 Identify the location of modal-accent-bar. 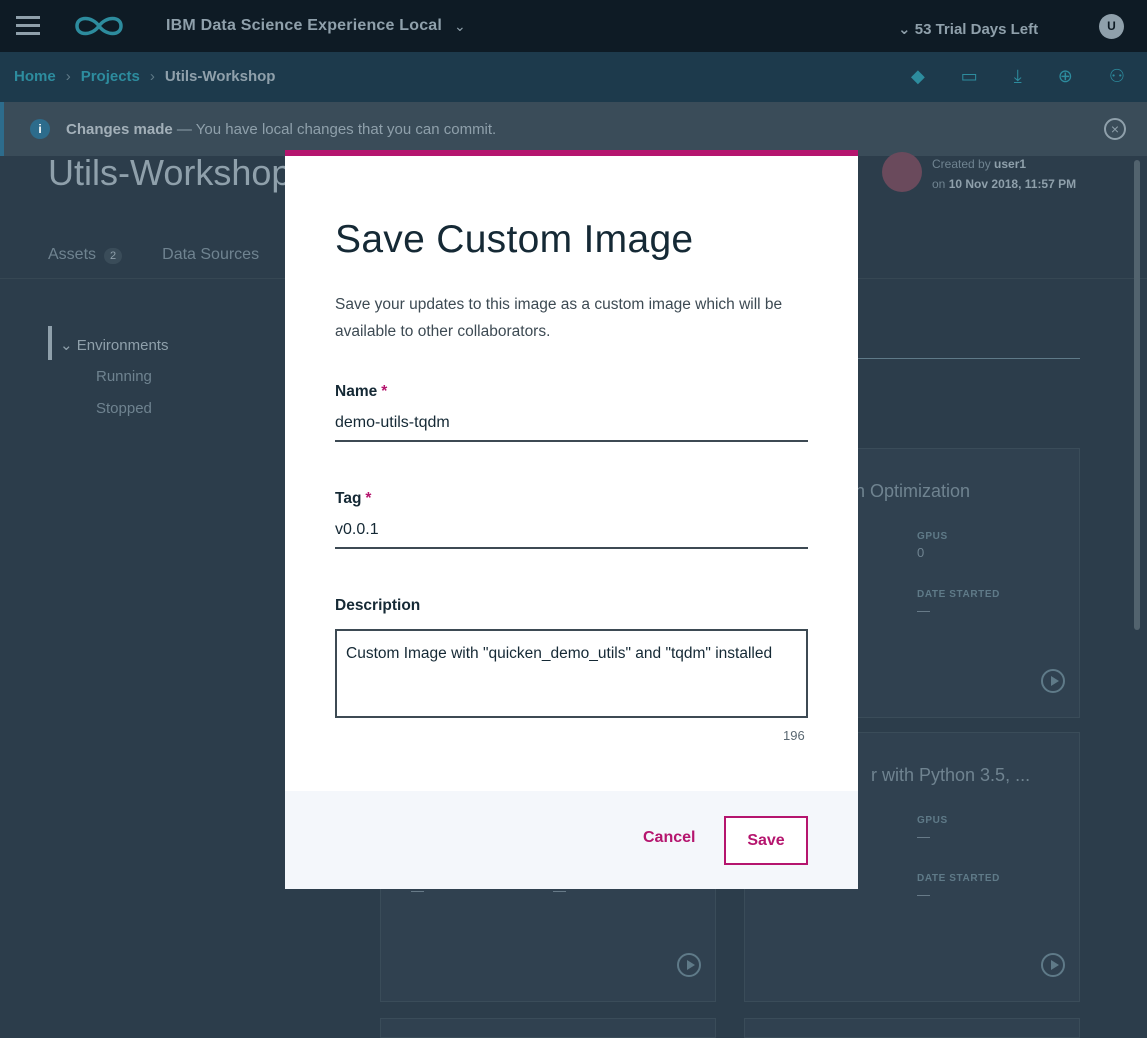
(571, 153).